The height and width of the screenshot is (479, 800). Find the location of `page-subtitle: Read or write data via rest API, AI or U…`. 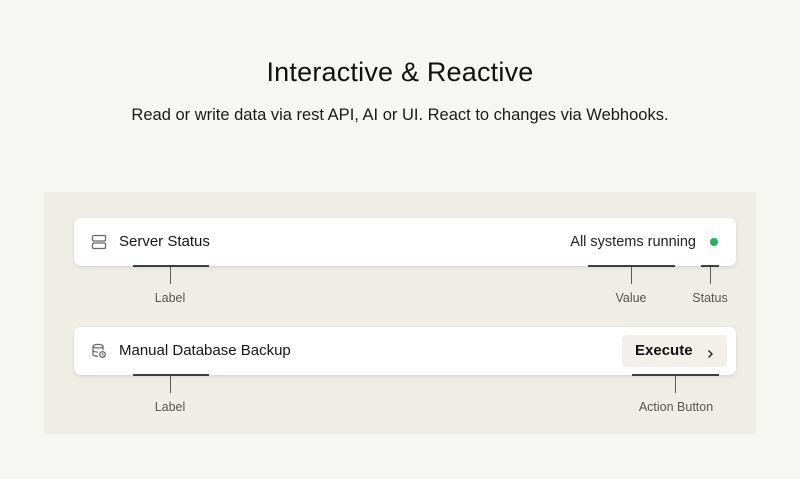

page-subtitle: Read or write data via rest API, AI or U… is located at coordinates (400, 115).